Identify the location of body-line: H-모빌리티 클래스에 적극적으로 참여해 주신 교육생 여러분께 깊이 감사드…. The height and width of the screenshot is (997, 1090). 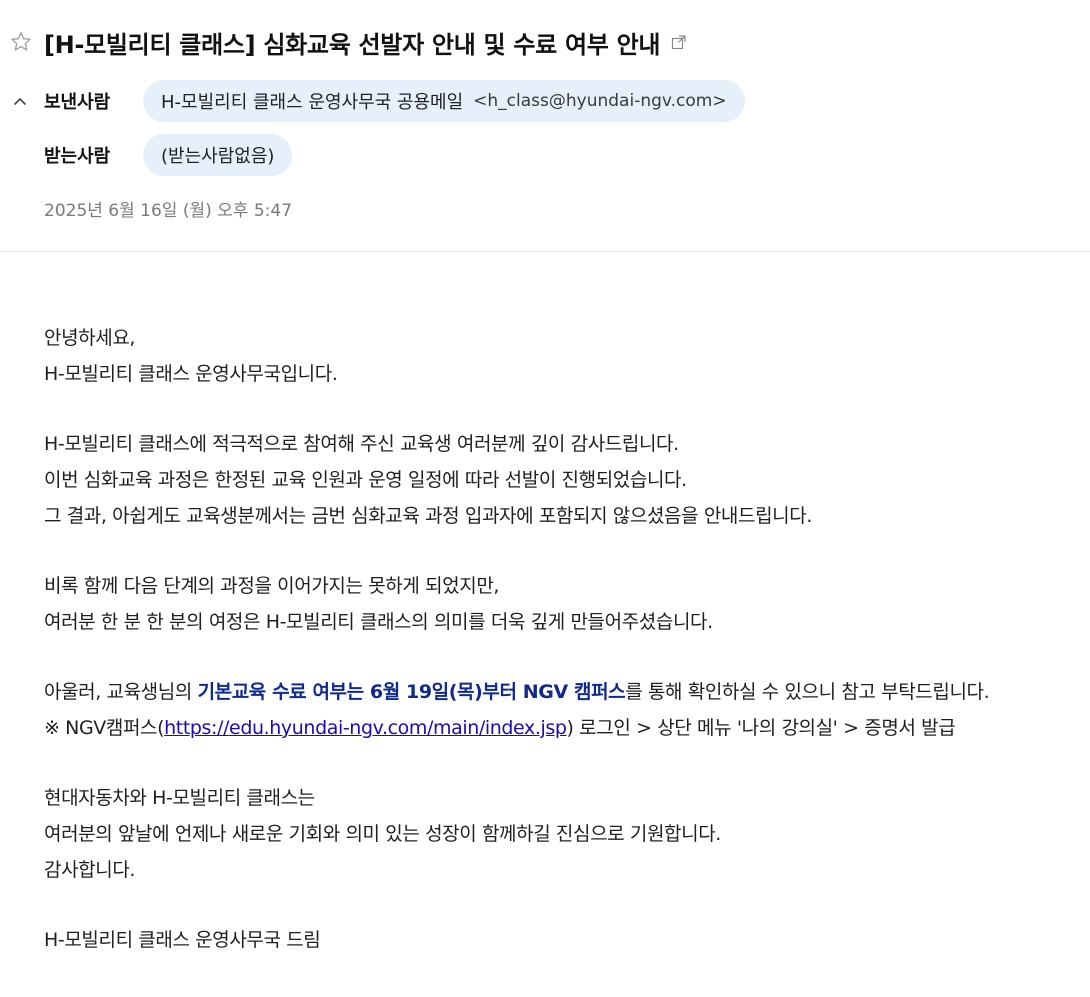
(361, 444).